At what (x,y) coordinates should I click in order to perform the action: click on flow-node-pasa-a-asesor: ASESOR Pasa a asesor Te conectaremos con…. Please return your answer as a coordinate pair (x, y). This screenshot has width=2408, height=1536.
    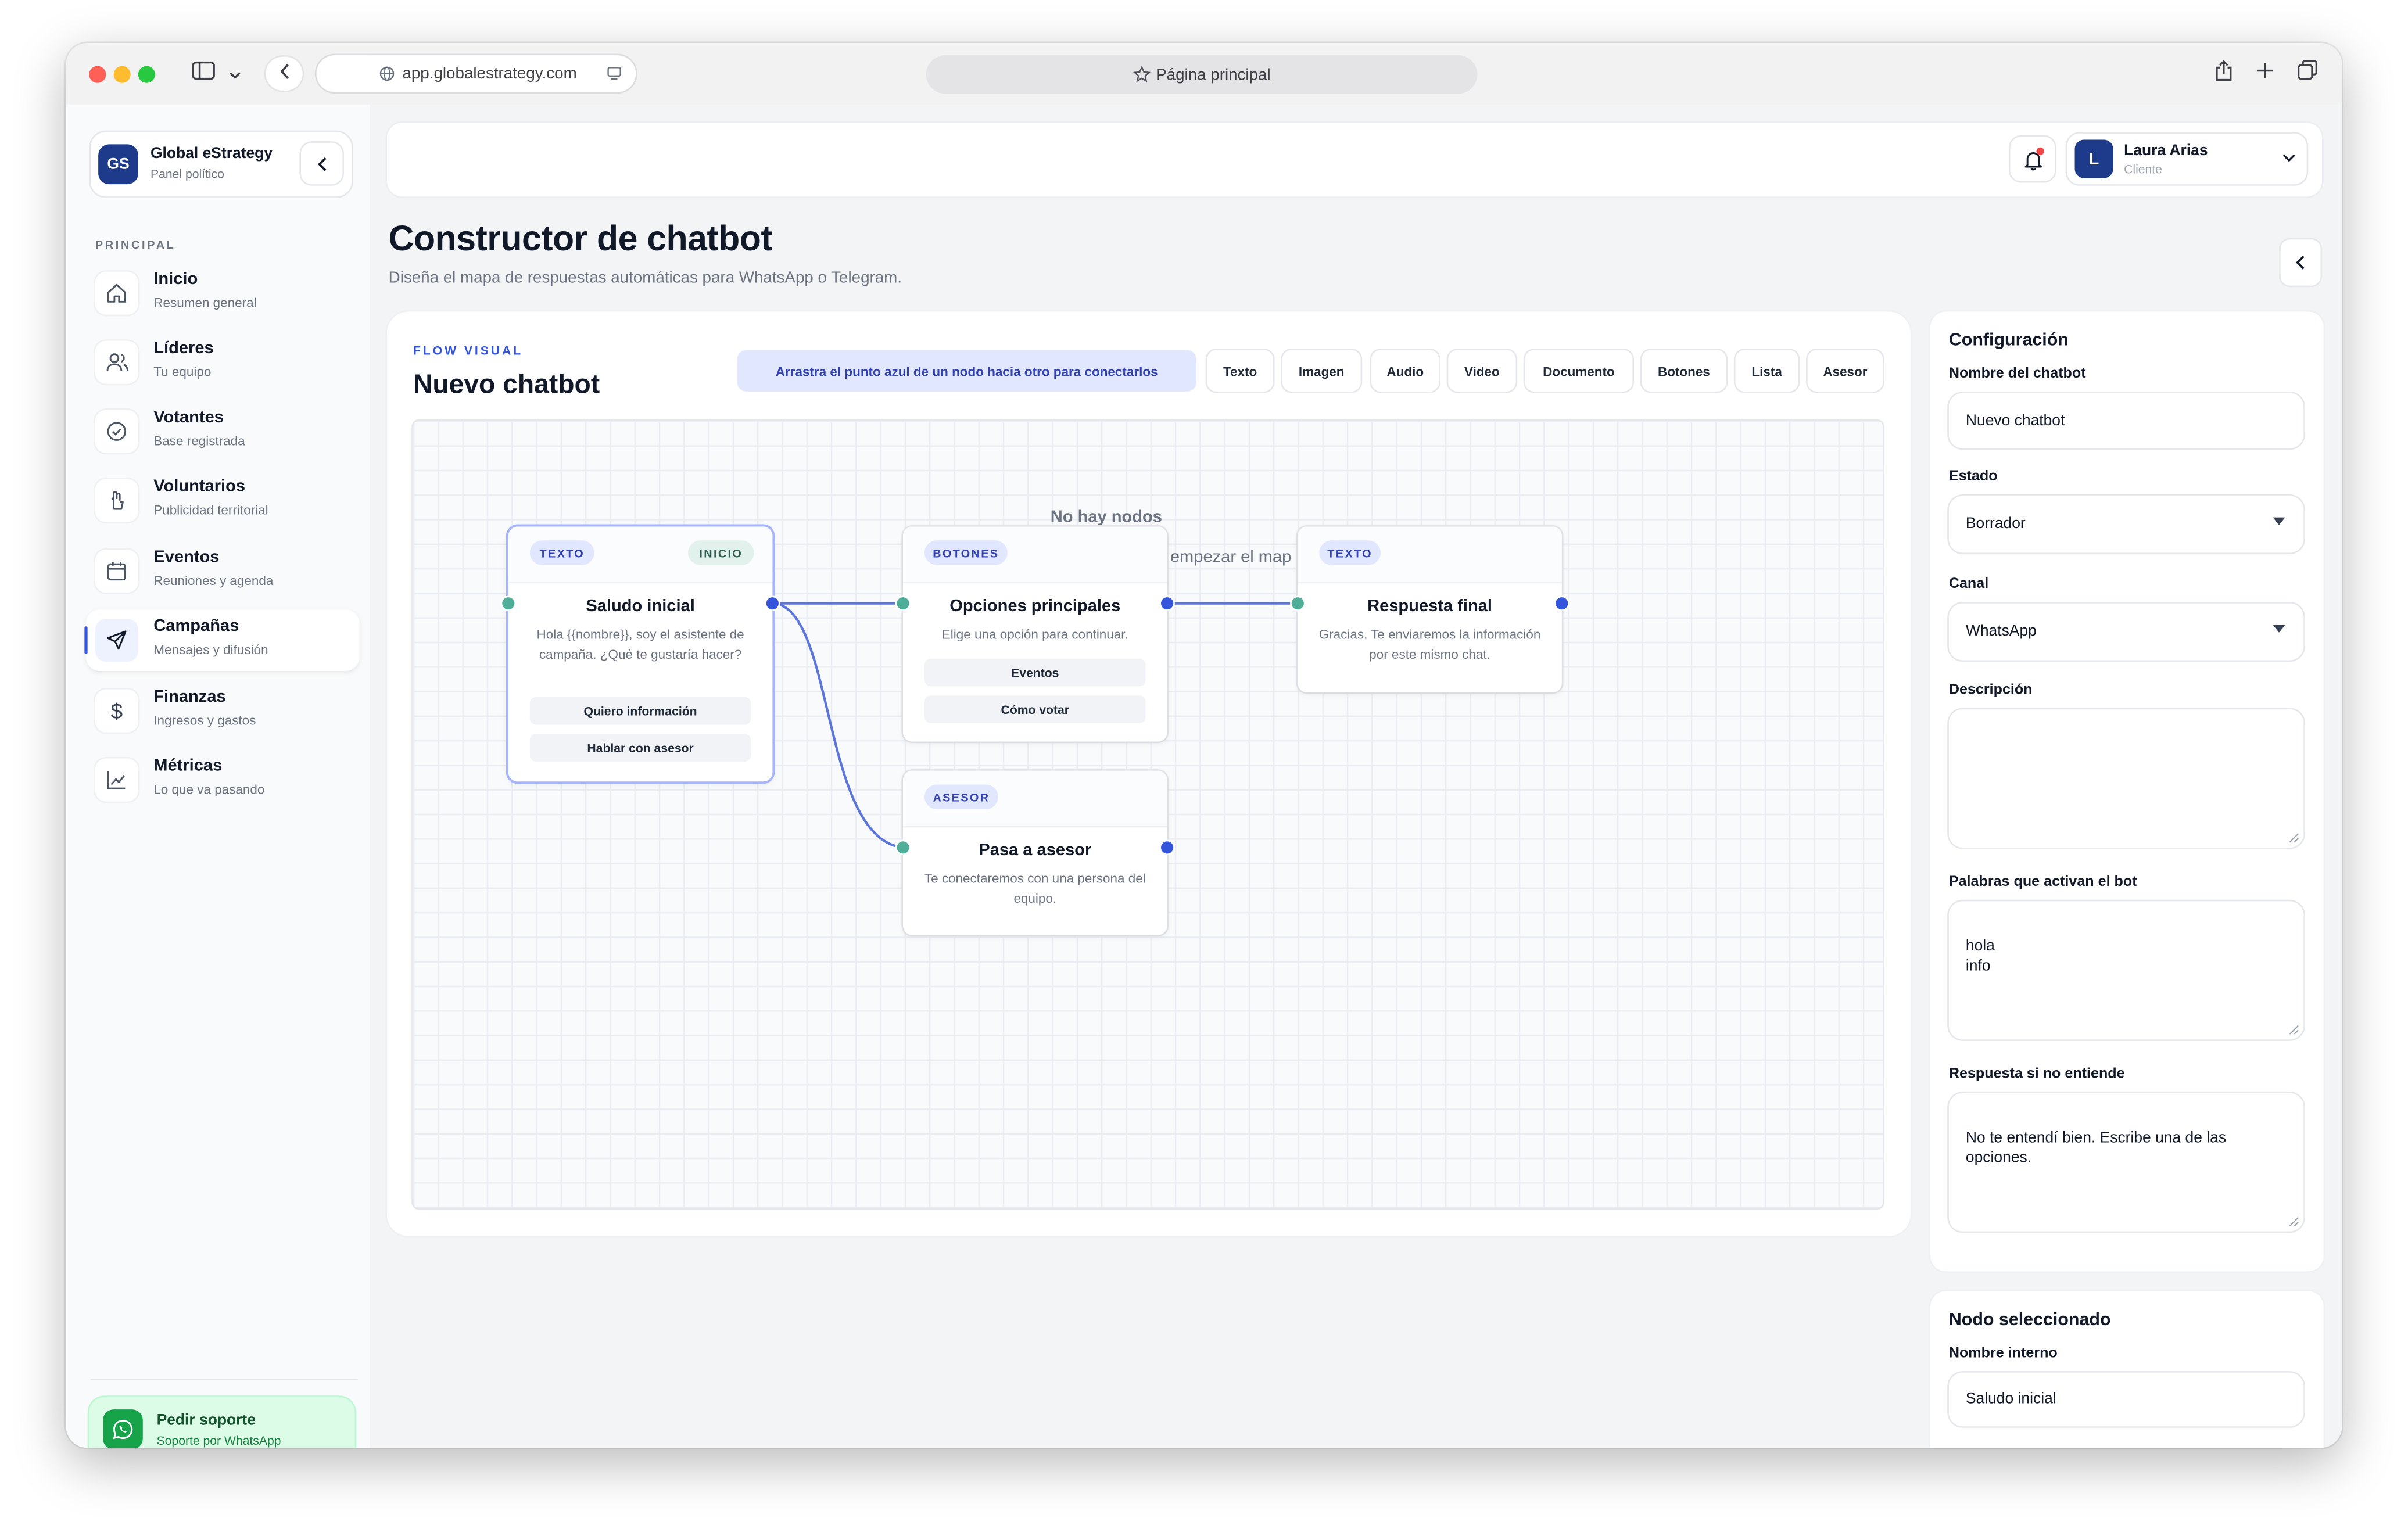
    Looking at the image, I should click on (1035, 853).